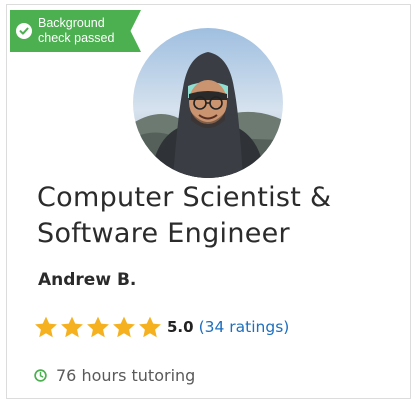 The height and width of the screenshot is (402, 417). I want to click on avatar-photo, so click(208, 103).